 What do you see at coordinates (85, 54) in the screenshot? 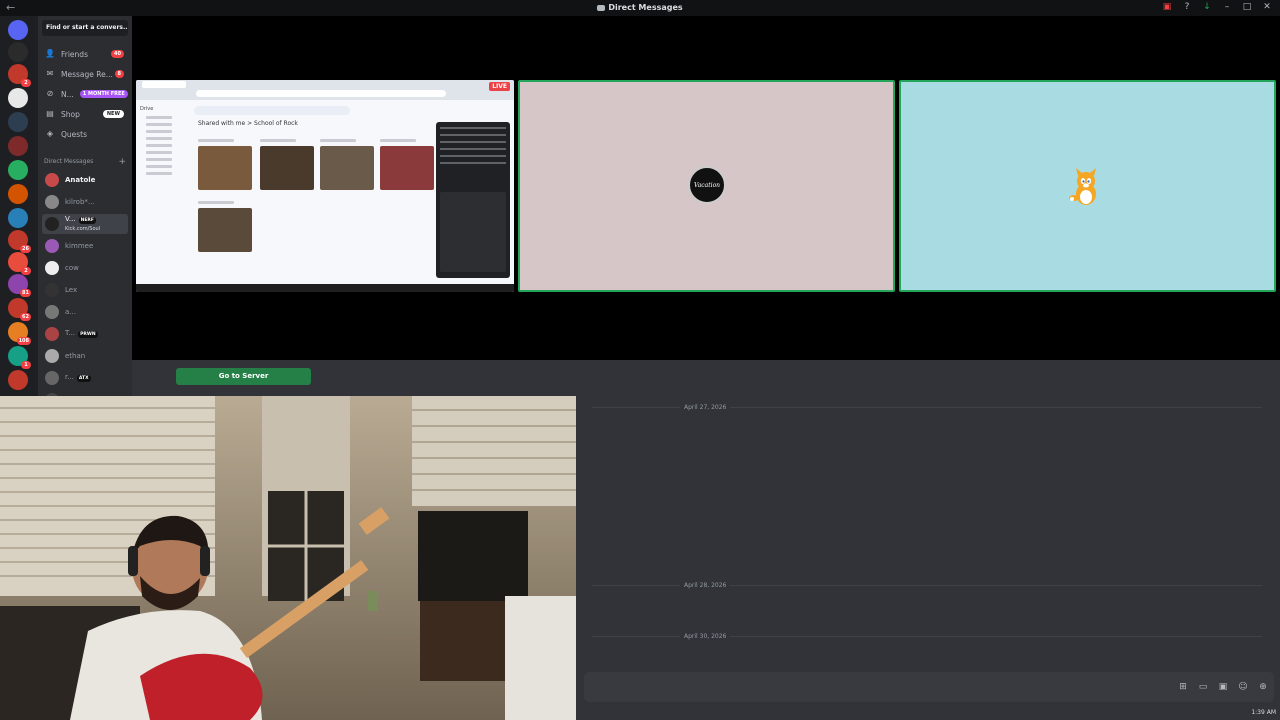
I see `nav-friends: 👤 Friends 40` at bounding box center [85, 54].